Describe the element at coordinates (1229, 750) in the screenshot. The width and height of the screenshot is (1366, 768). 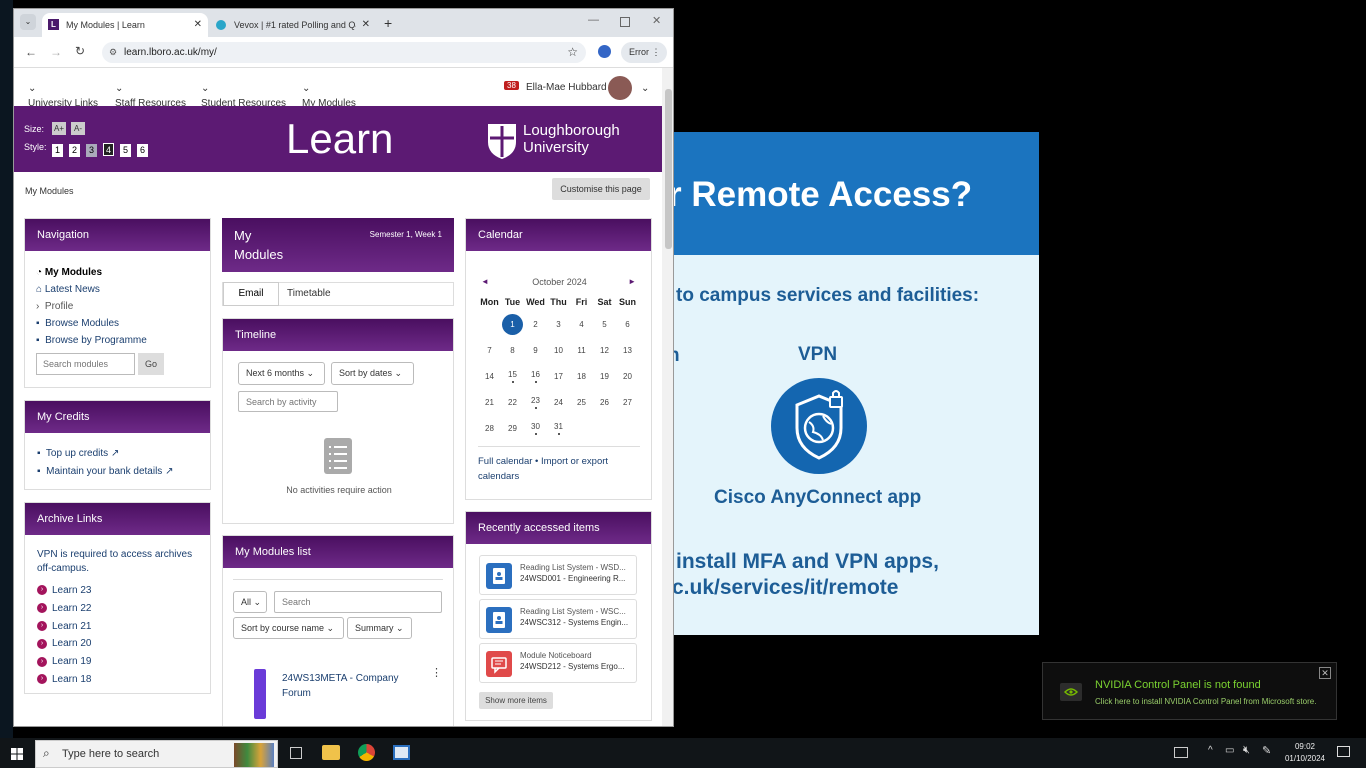
I see `network-icon: ▭` at that location.